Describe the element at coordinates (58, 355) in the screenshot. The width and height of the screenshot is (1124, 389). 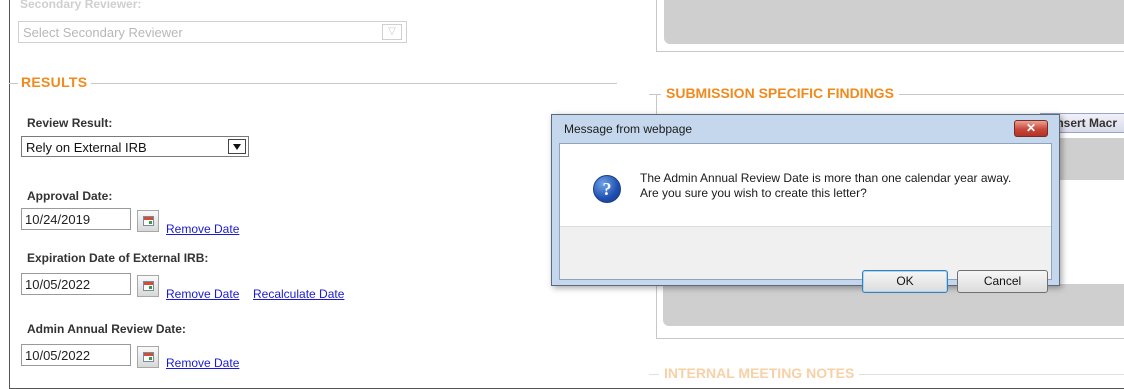
I see `admin-review-date-value: 10/05/2022` at that location.